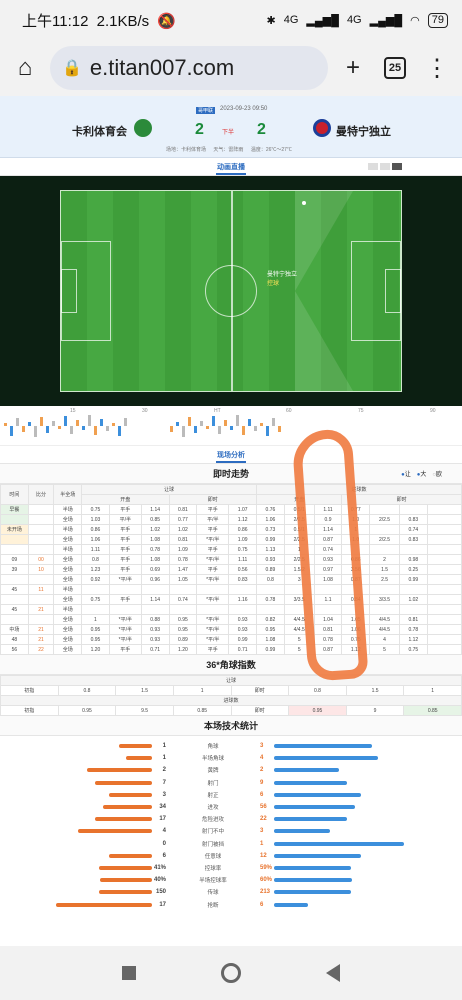 This screenshot has height=1000, width=462. What do you see at coordinates (231, 892) in the screenshot?
I see `stat-row: 150 传球 213` at bounding box center [231, 892].